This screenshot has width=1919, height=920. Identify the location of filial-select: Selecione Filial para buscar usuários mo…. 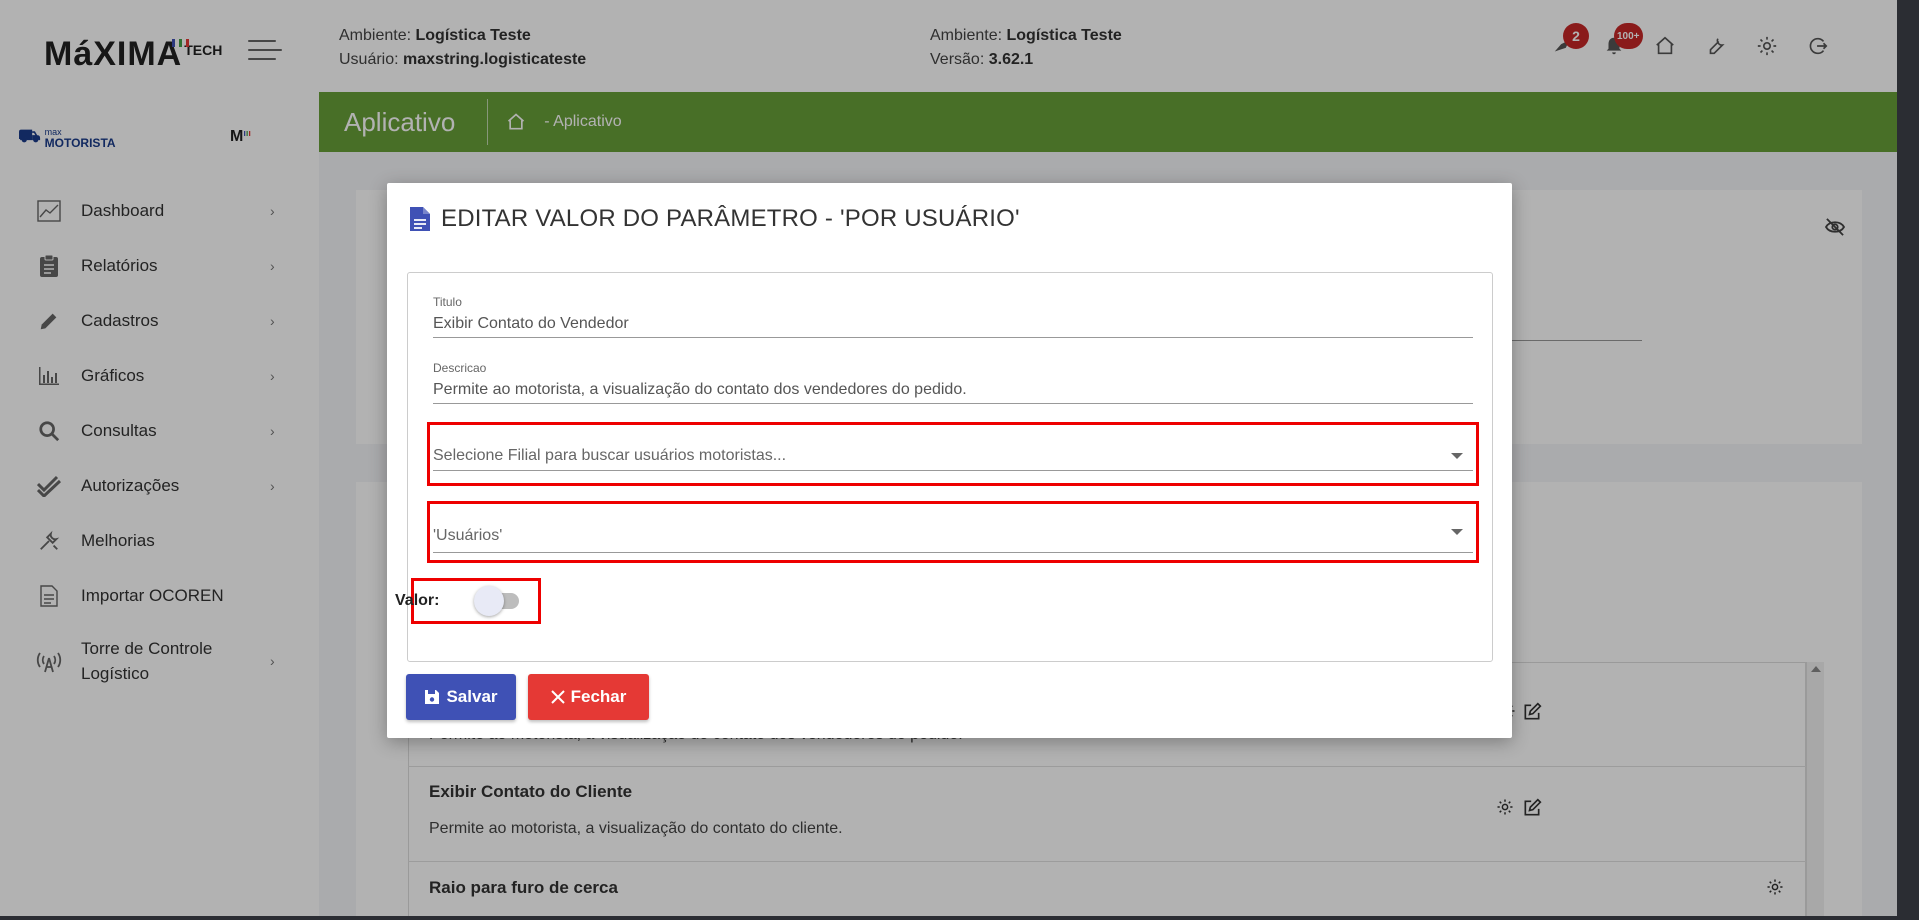
(953, 459).